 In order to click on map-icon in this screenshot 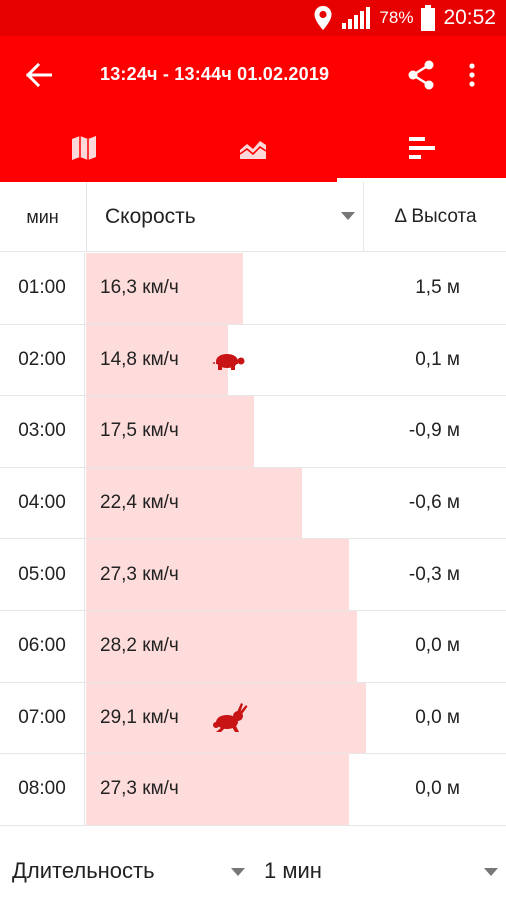, I will do `click(84, 148)`.